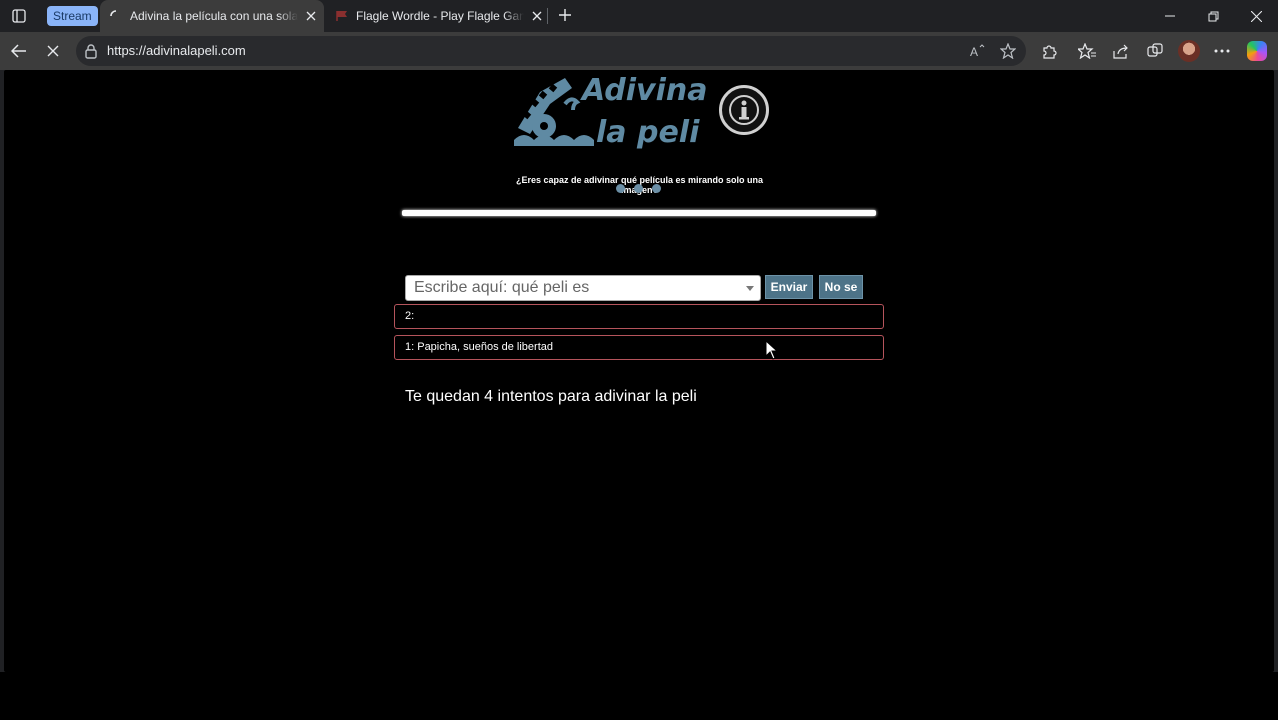 The height and width of the screenshot is (720, 1278). I want to click on info-icon, so click(744, 110).